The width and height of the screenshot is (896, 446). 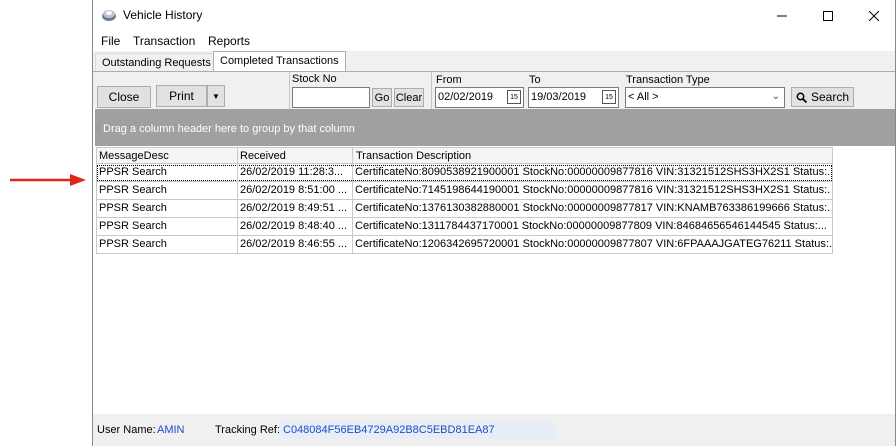 What do you see at coordinates (801, 97) in the screenshot?
I see `search-icon` at bounding box center [801, 97].